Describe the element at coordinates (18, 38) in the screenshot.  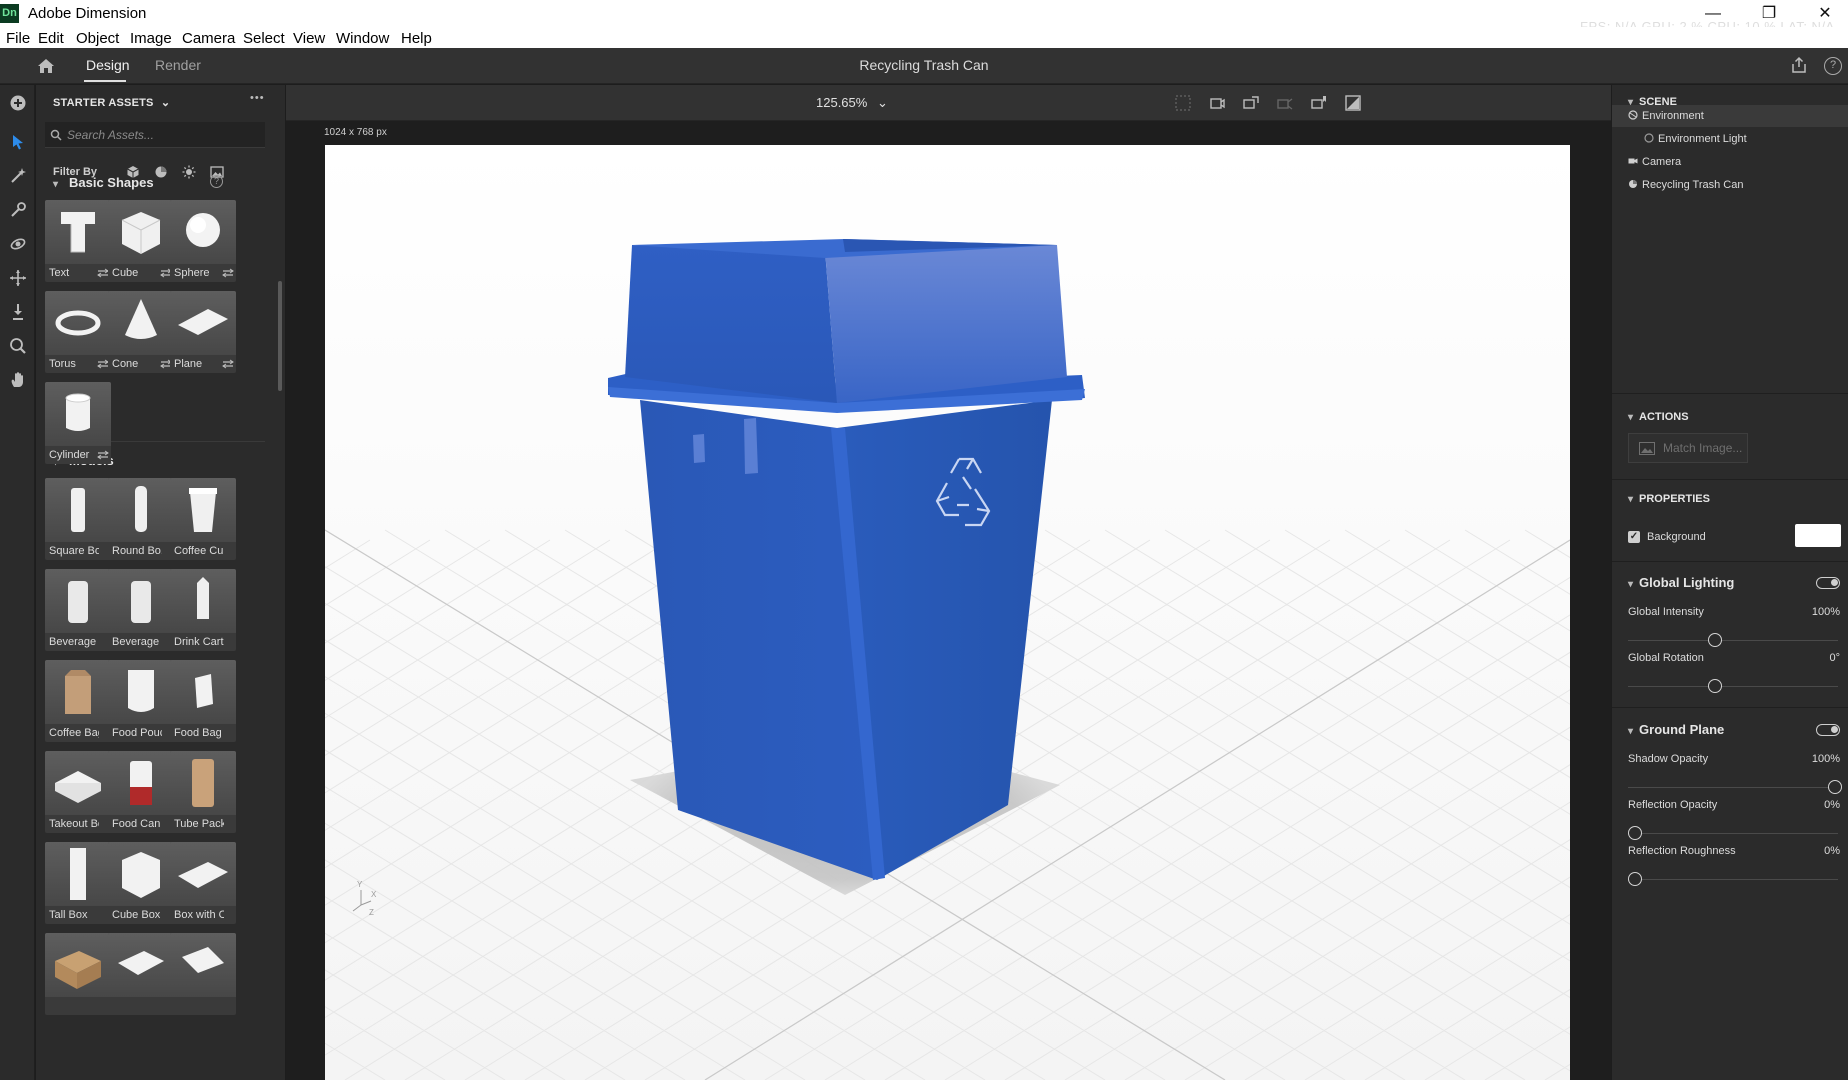
I see `menu-file: File` at that location.